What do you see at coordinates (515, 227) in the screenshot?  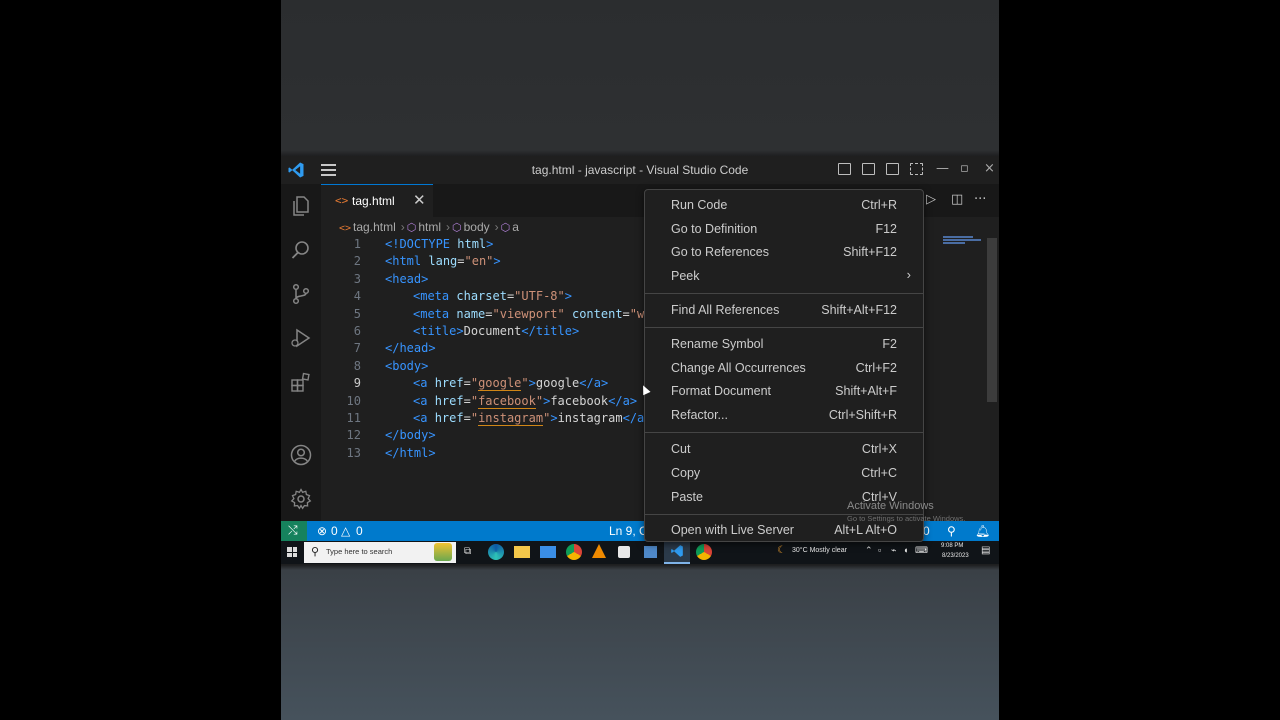 I see `breadcrumb-a: a` at bounding box center [515, 227].